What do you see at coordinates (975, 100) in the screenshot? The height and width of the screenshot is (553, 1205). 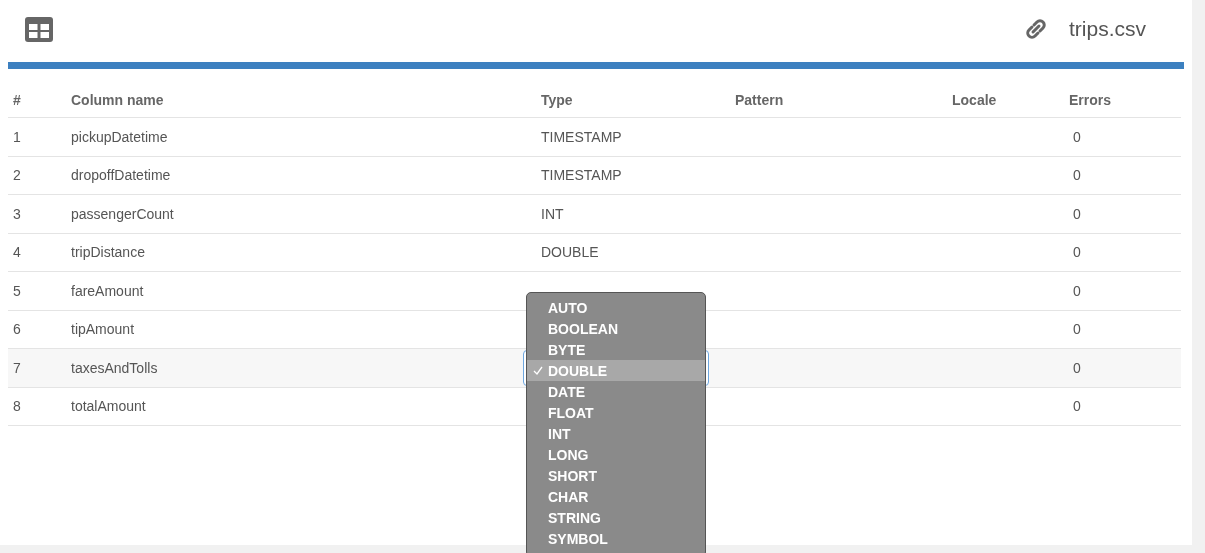 I see `column-header: Locale` at bounding box center [975, 100].